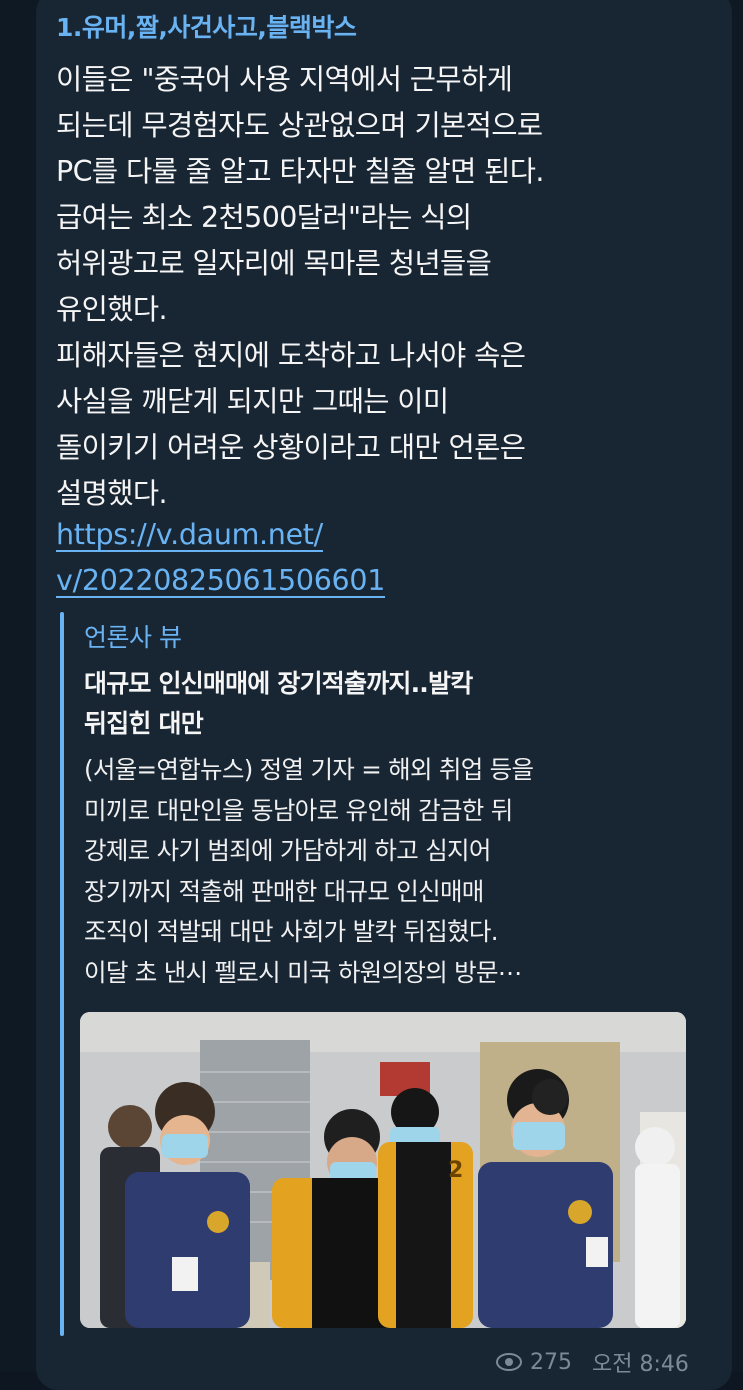  I want to click on message-time: 오전 8:46, so click(640, 1364).